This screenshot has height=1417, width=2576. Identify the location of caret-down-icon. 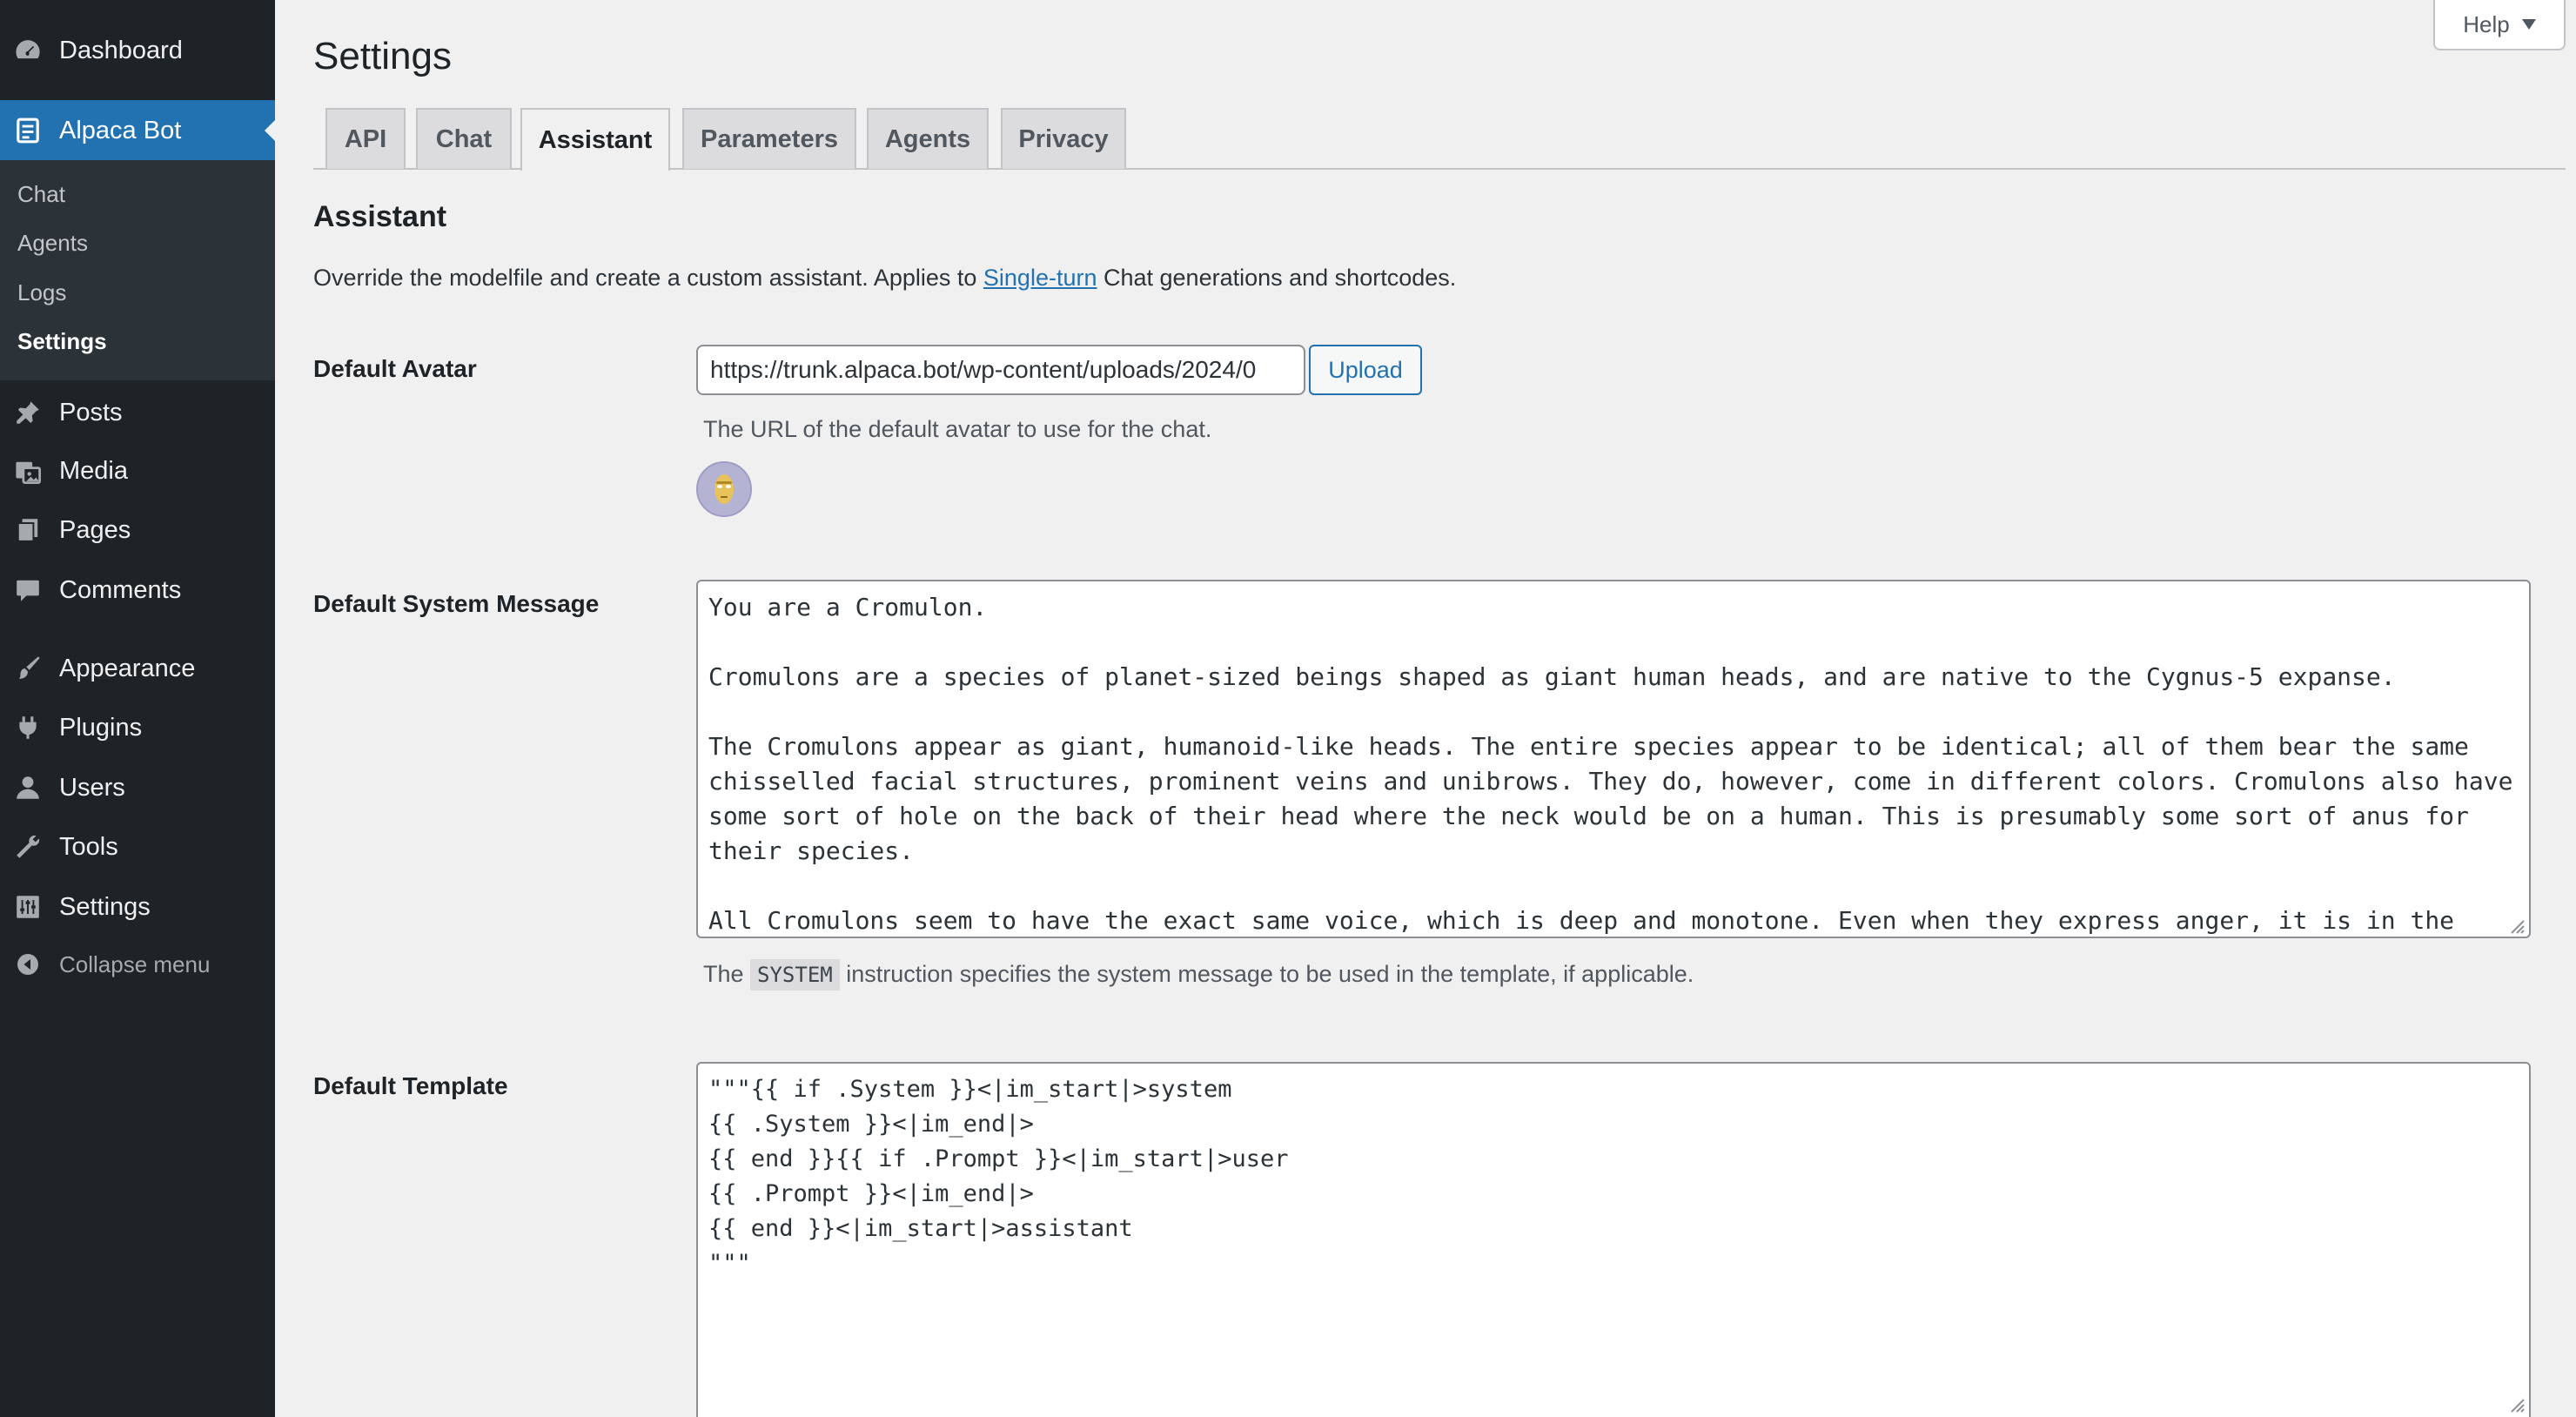
(2529, 24).